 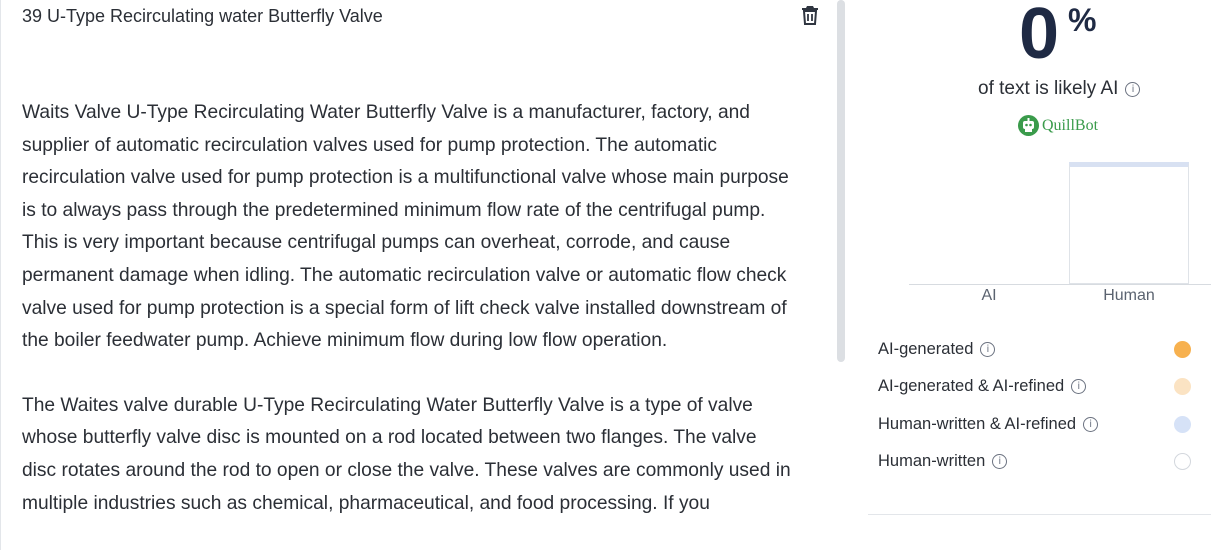 I want to click on divider, so click(x=1039, y=514).